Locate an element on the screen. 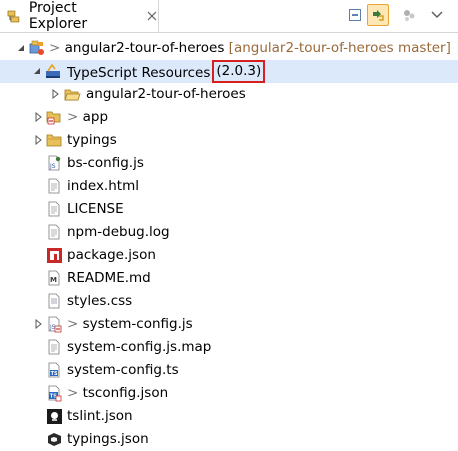 The height and width of the screenshot is (451, 458). system-config-map-label: system-config.js.map is located at coordinates (139, 347).